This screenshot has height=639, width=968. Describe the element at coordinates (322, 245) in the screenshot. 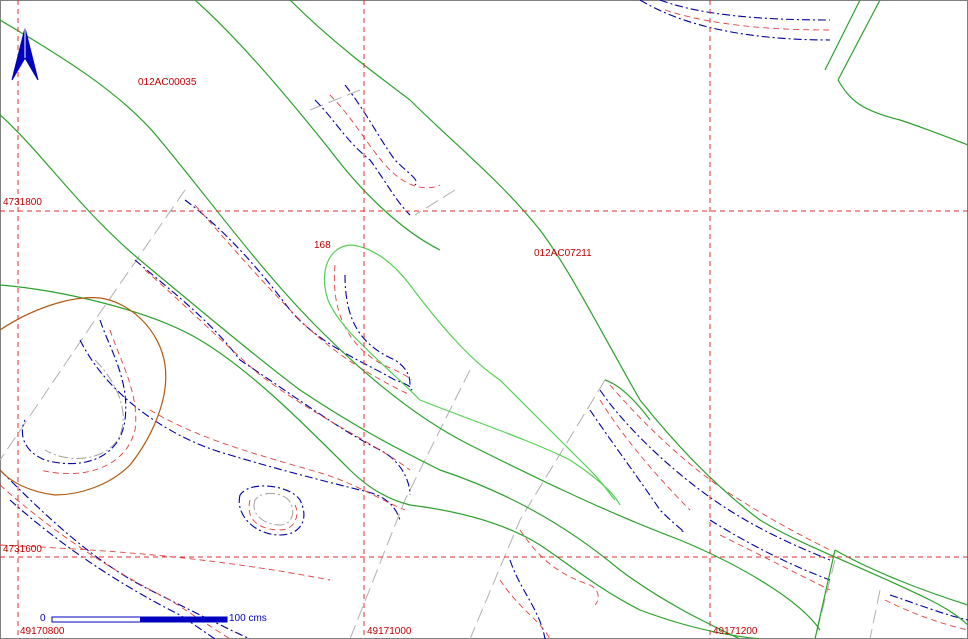

I see `contour-value-label: 168` at that location.